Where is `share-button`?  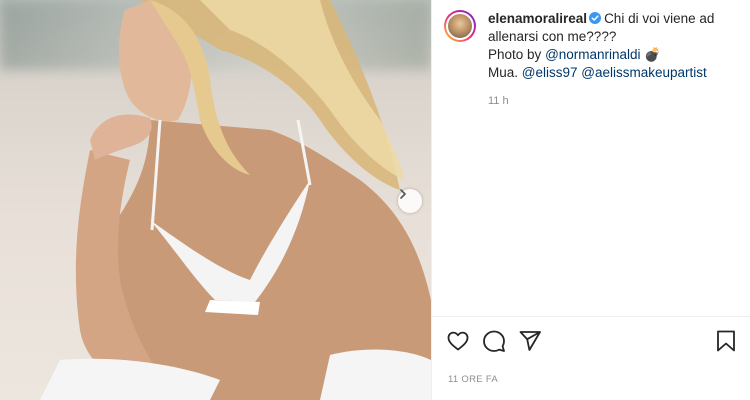
share-button is located at coordinates (530, 343).